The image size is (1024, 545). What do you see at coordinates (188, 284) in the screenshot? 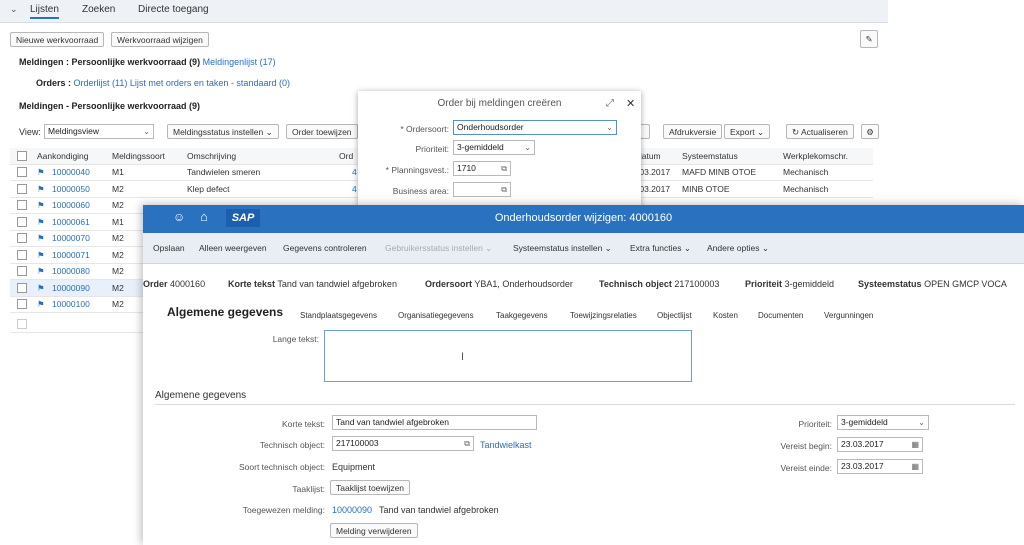
I see `order-value: 4000160` at bounding box center [188, 284].